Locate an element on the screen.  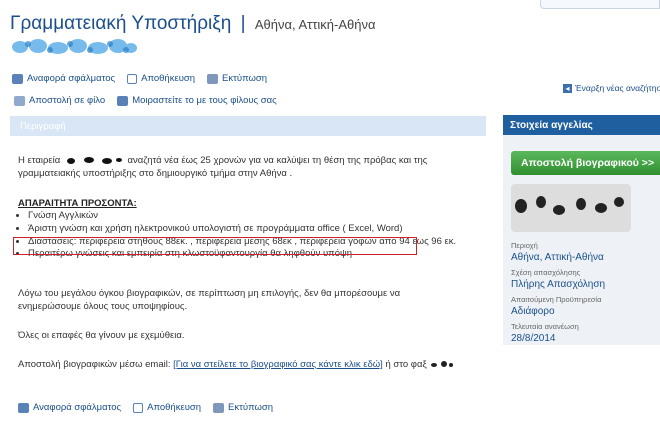
detail-employment-value: Πλήρης Απασχόληση is located at coordinates (558, 284).